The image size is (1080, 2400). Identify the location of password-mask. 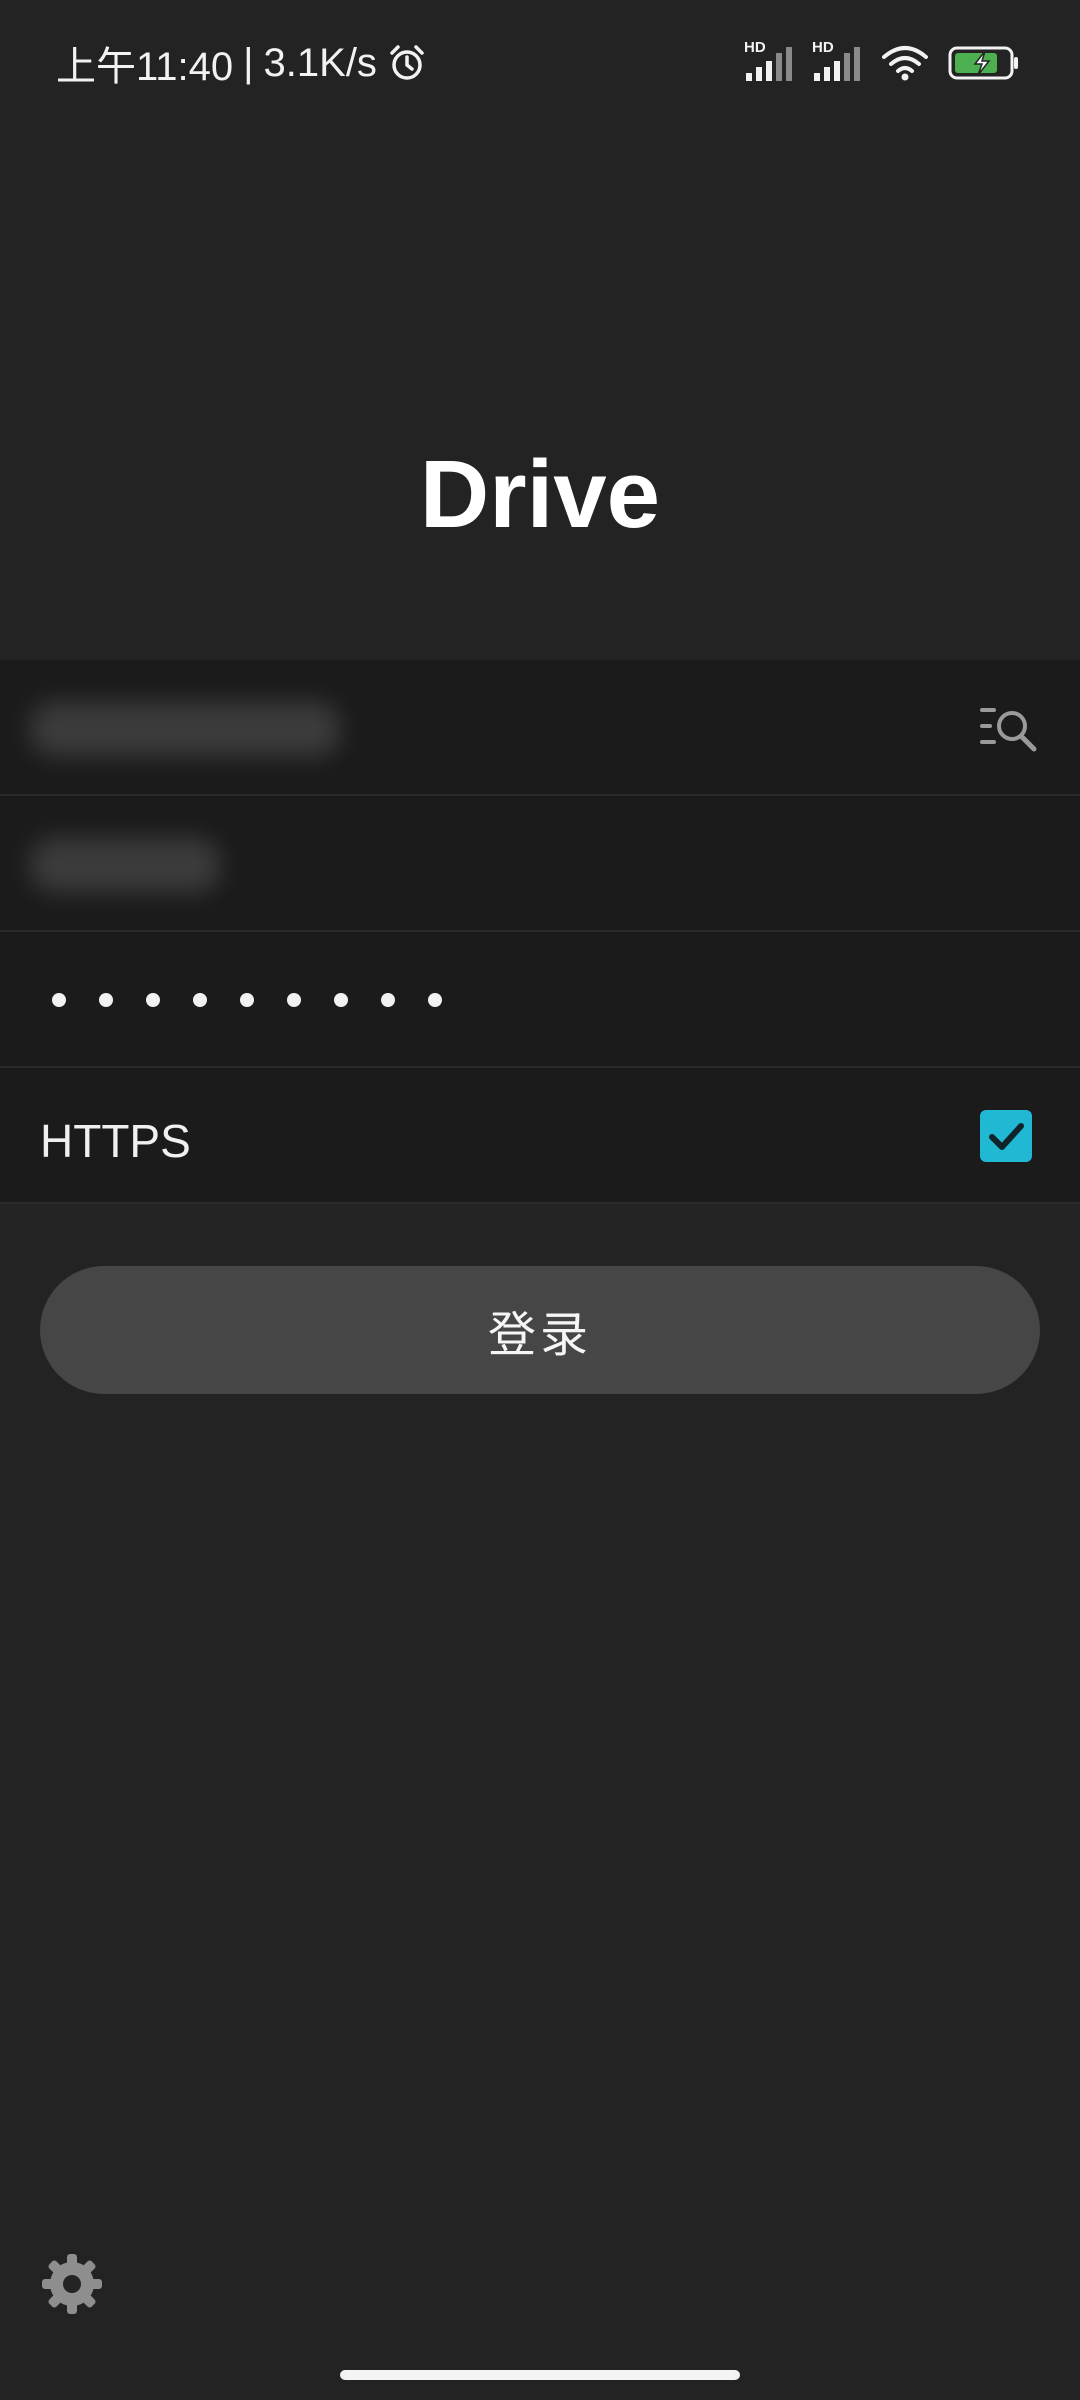
(247, 1000).